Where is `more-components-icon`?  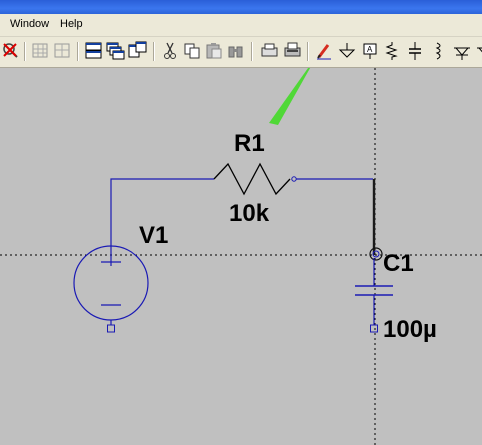
more-components-icon is located at coordinates (478, 51).